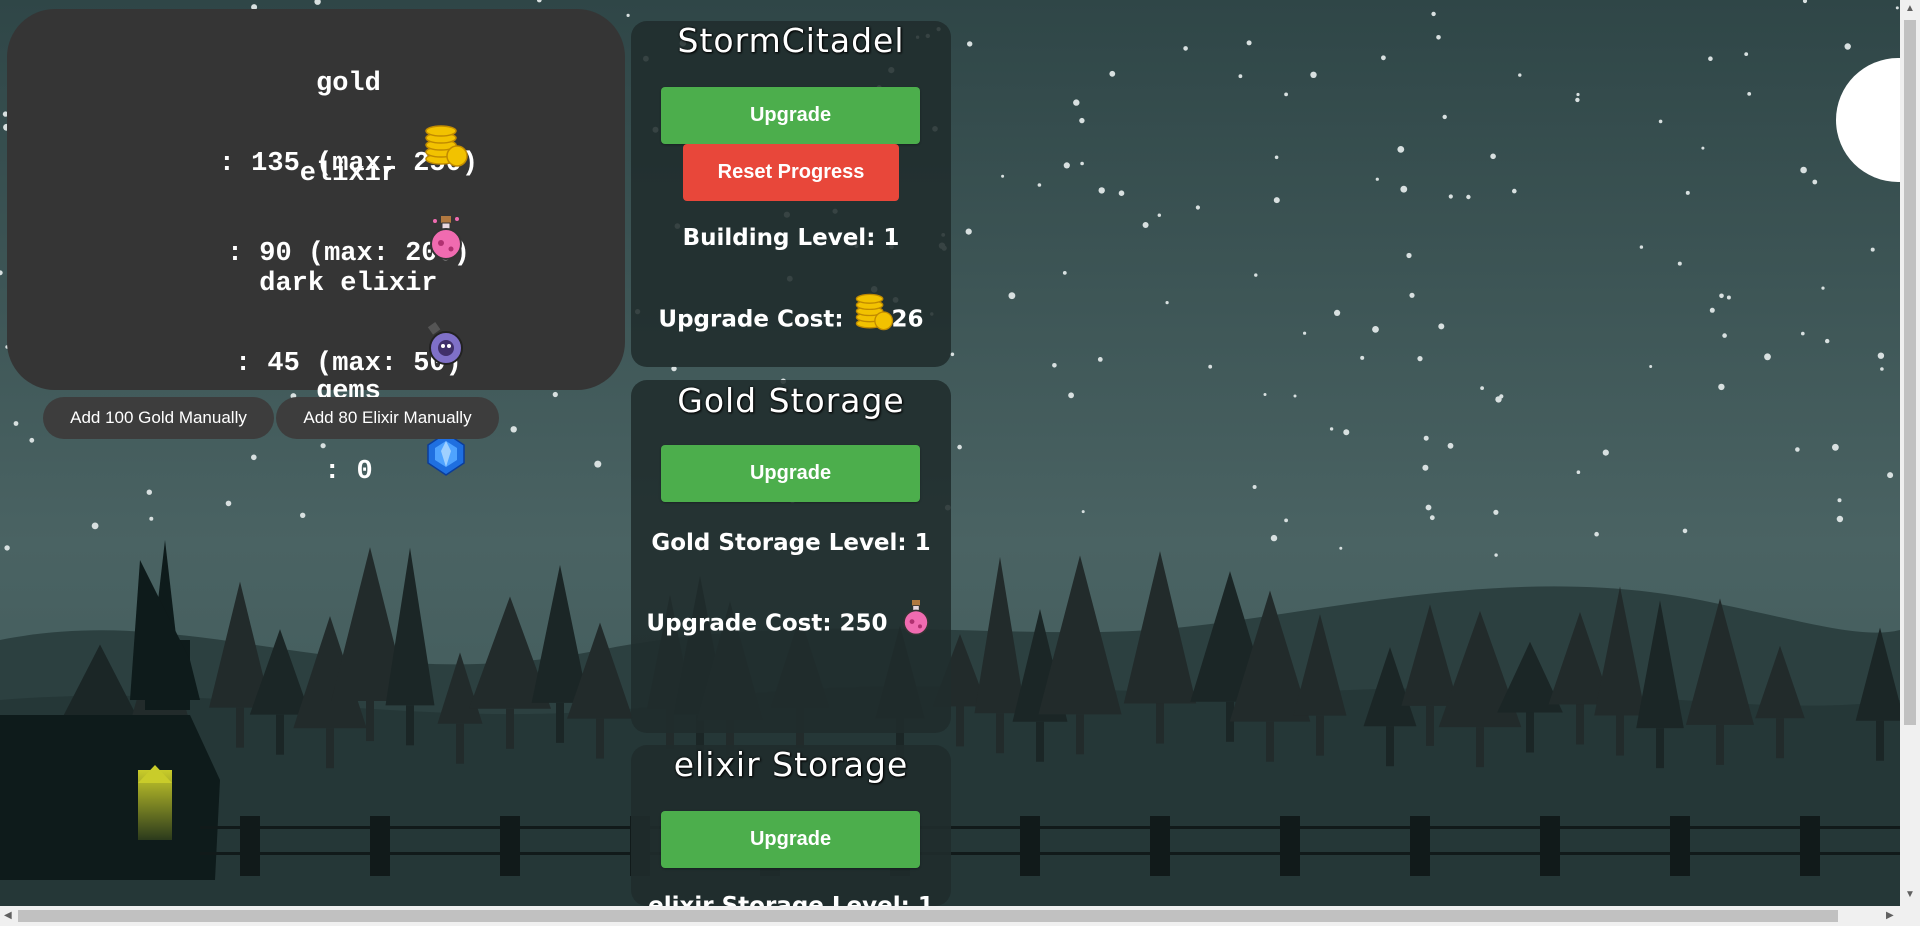  Describe the element at coordinates (791, 899) in the screenshot. I see `building-level: elixir Storage Level: 1` at that location.